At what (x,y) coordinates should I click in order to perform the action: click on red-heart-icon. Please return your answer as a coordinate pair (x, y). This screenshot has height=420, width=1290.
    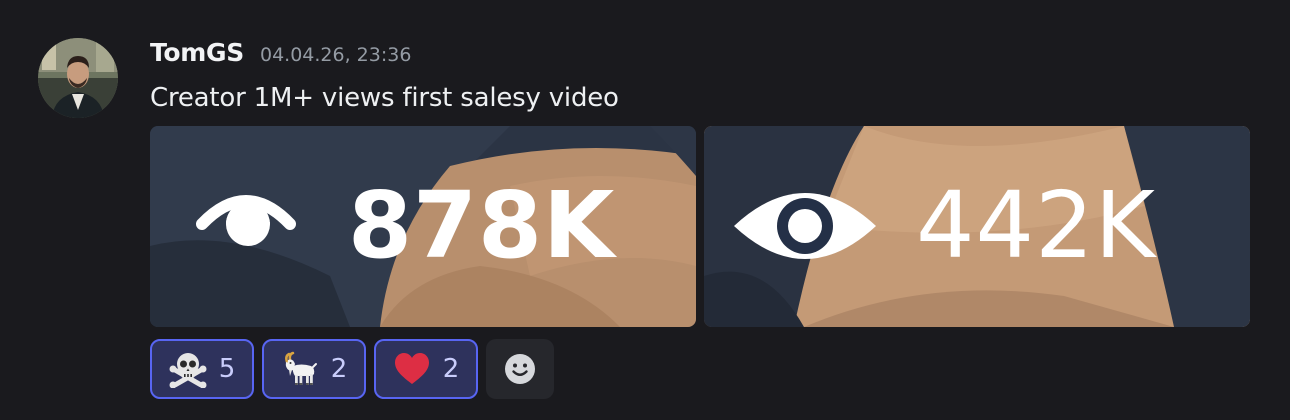
    Looking at the image, I should click on (411, 368).